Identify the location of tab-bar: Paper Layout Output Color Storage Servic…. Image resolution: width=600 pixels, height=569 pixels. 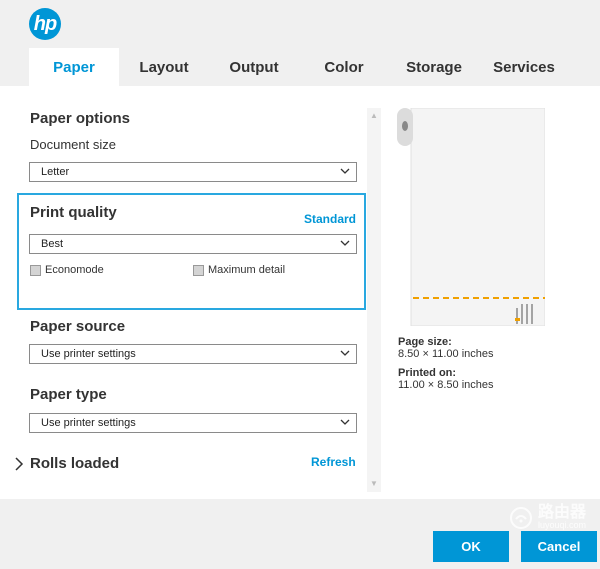
(299, 67).